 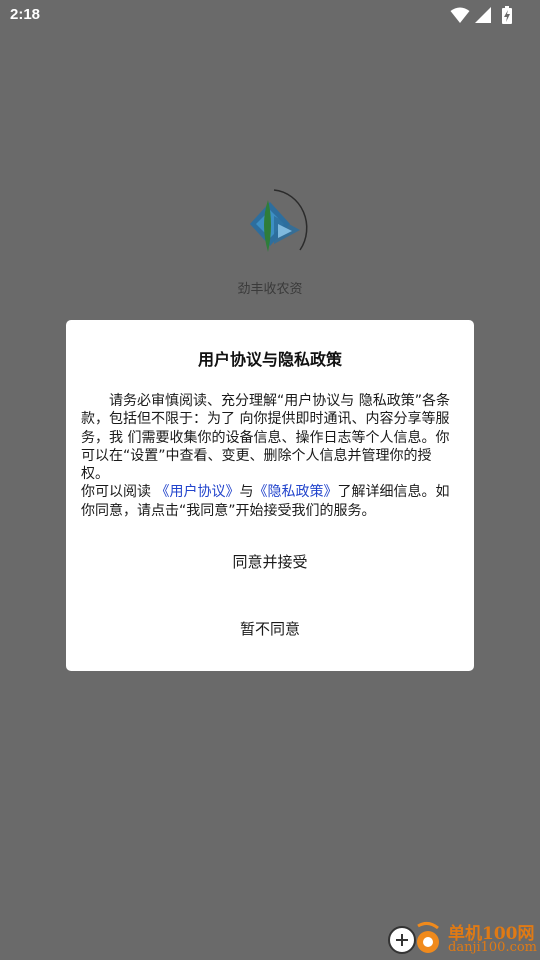 What do you see at coordinates (270, 561) in the screenshot?
I see `accept-button: 同意并接受` at bounding box center [270, 561].